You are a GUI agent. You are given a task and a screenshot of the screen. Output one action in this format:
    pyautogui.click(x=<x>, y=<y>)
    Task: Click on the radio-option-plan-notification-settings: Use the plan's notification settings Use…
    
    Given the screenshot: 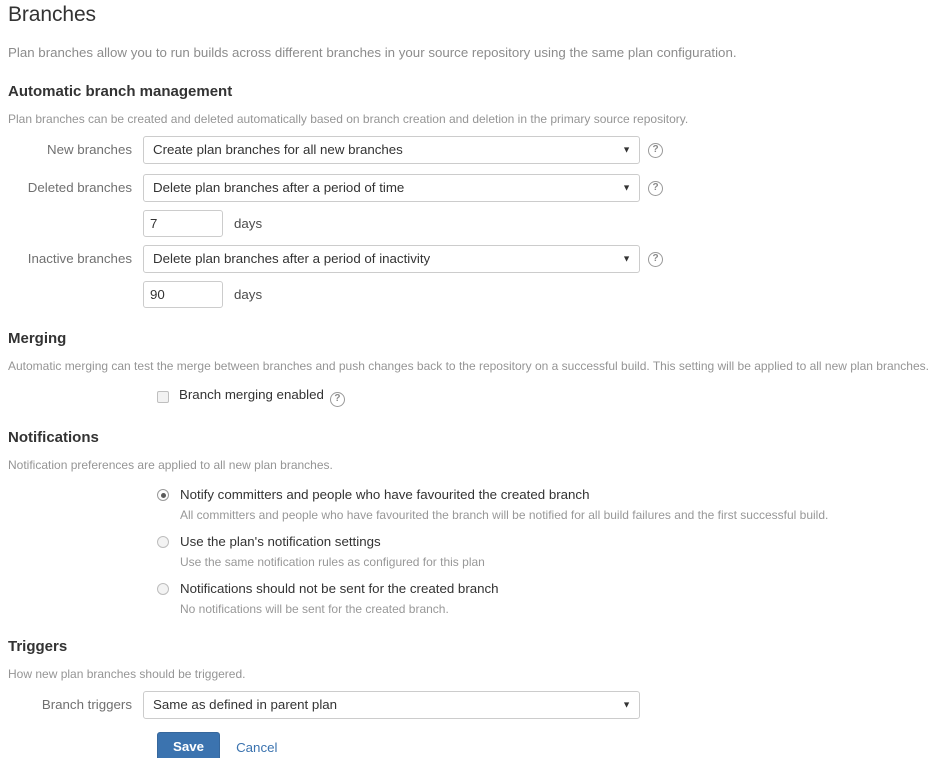 What is the action you would take?
    pyautogui.click(x=549, y=551)
    